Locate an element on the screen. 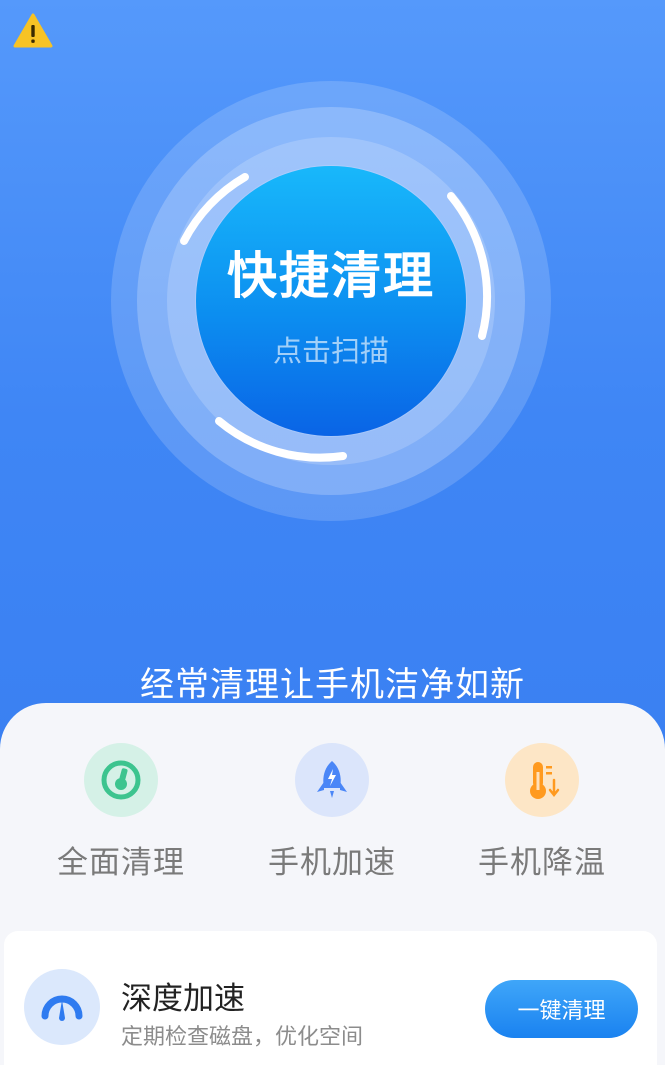  scan-subtitle: 点击扫描 is located at coordinates (331, 349).